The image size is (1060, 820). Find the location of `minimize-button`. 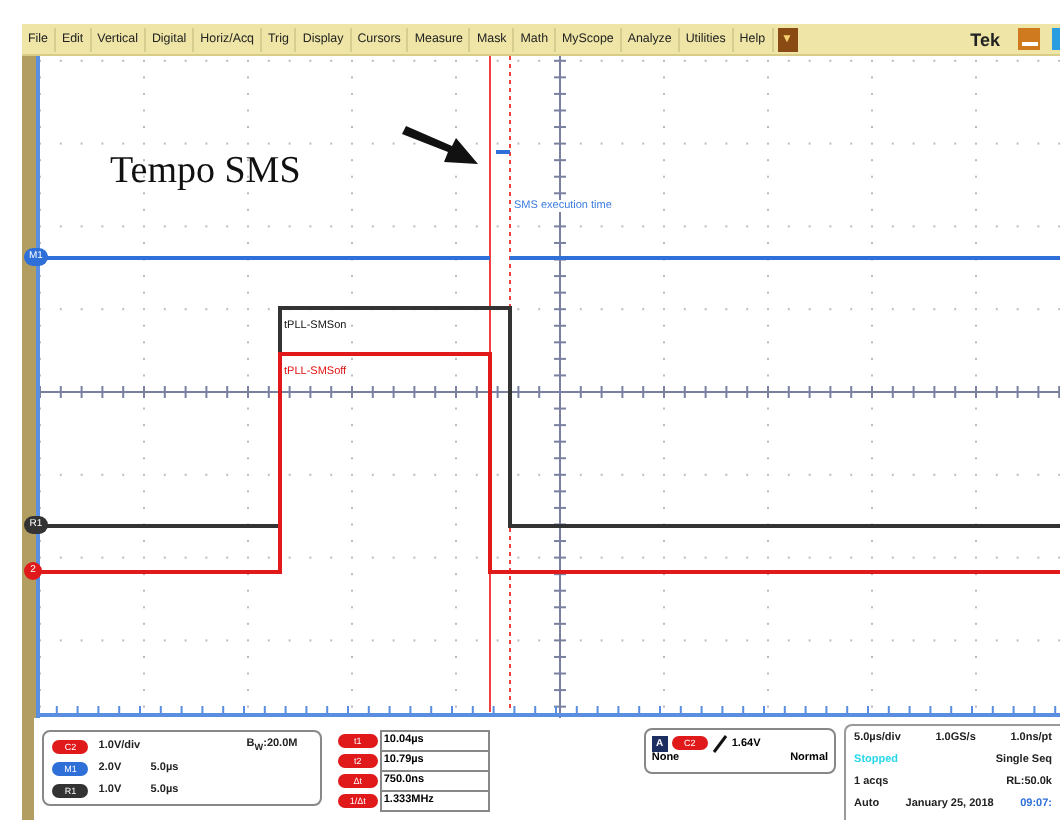

minimize-button is located at coordinates (1029, 39).